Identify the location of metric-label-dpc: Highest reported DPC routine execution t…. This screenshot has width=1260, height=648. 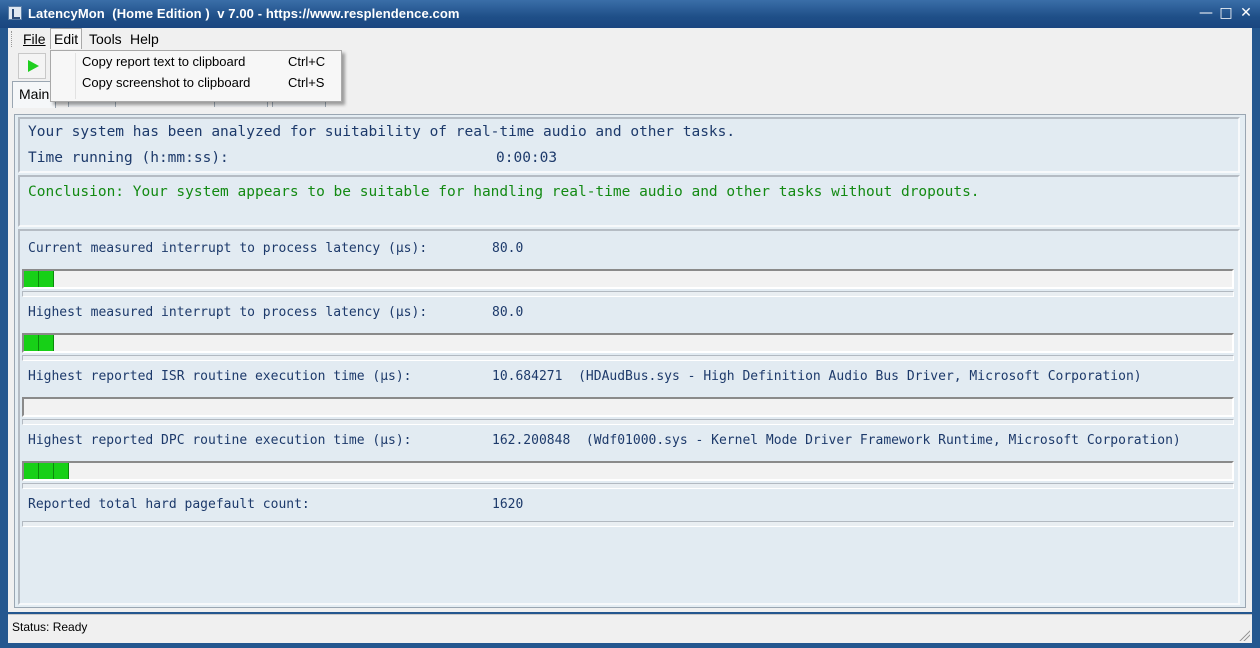
(220, 440).